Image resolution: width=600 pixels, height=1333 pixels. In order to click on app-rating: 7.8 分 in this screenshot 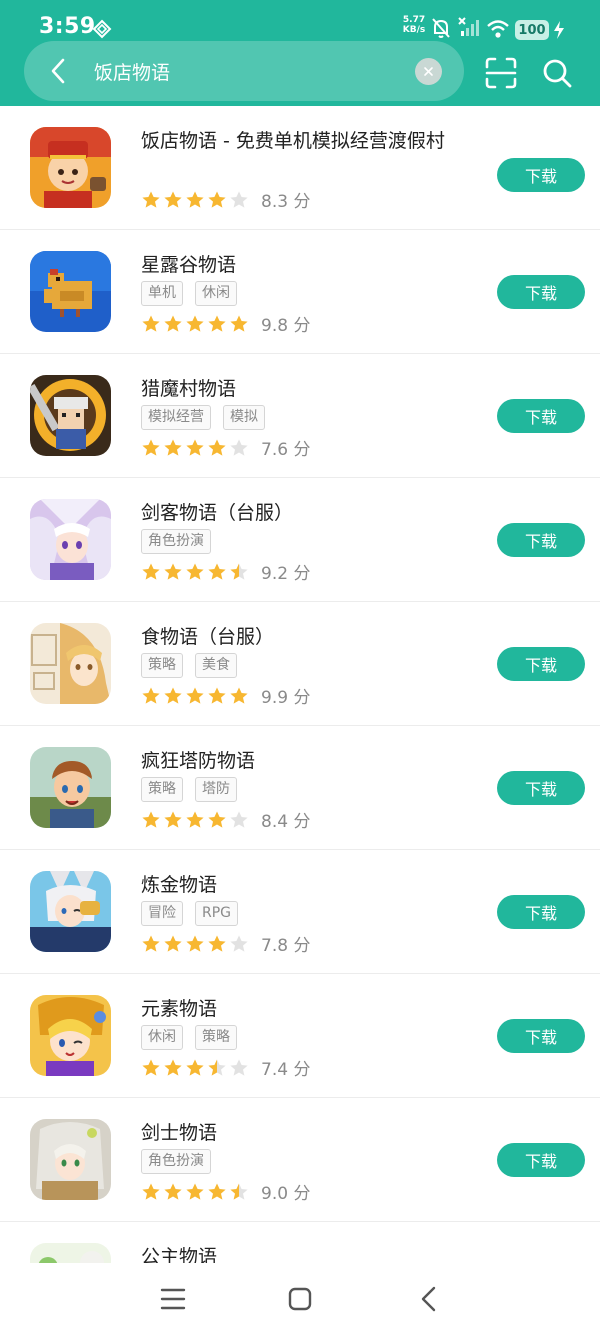, I will do `click(225, 943)`.